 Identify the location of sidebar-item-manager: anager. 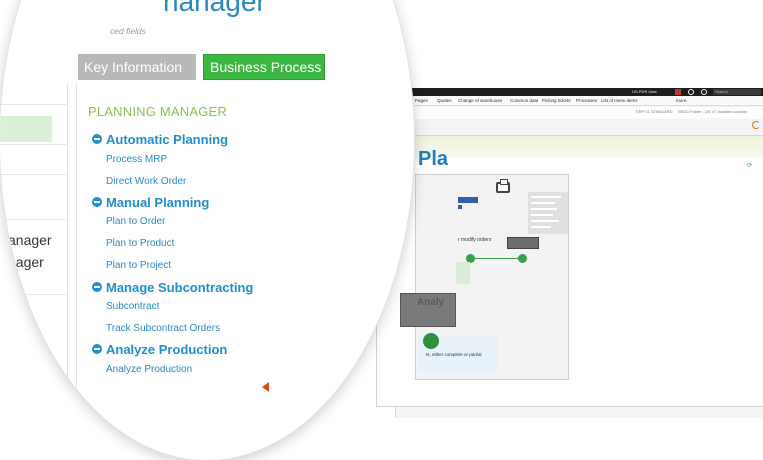
(30, 240).